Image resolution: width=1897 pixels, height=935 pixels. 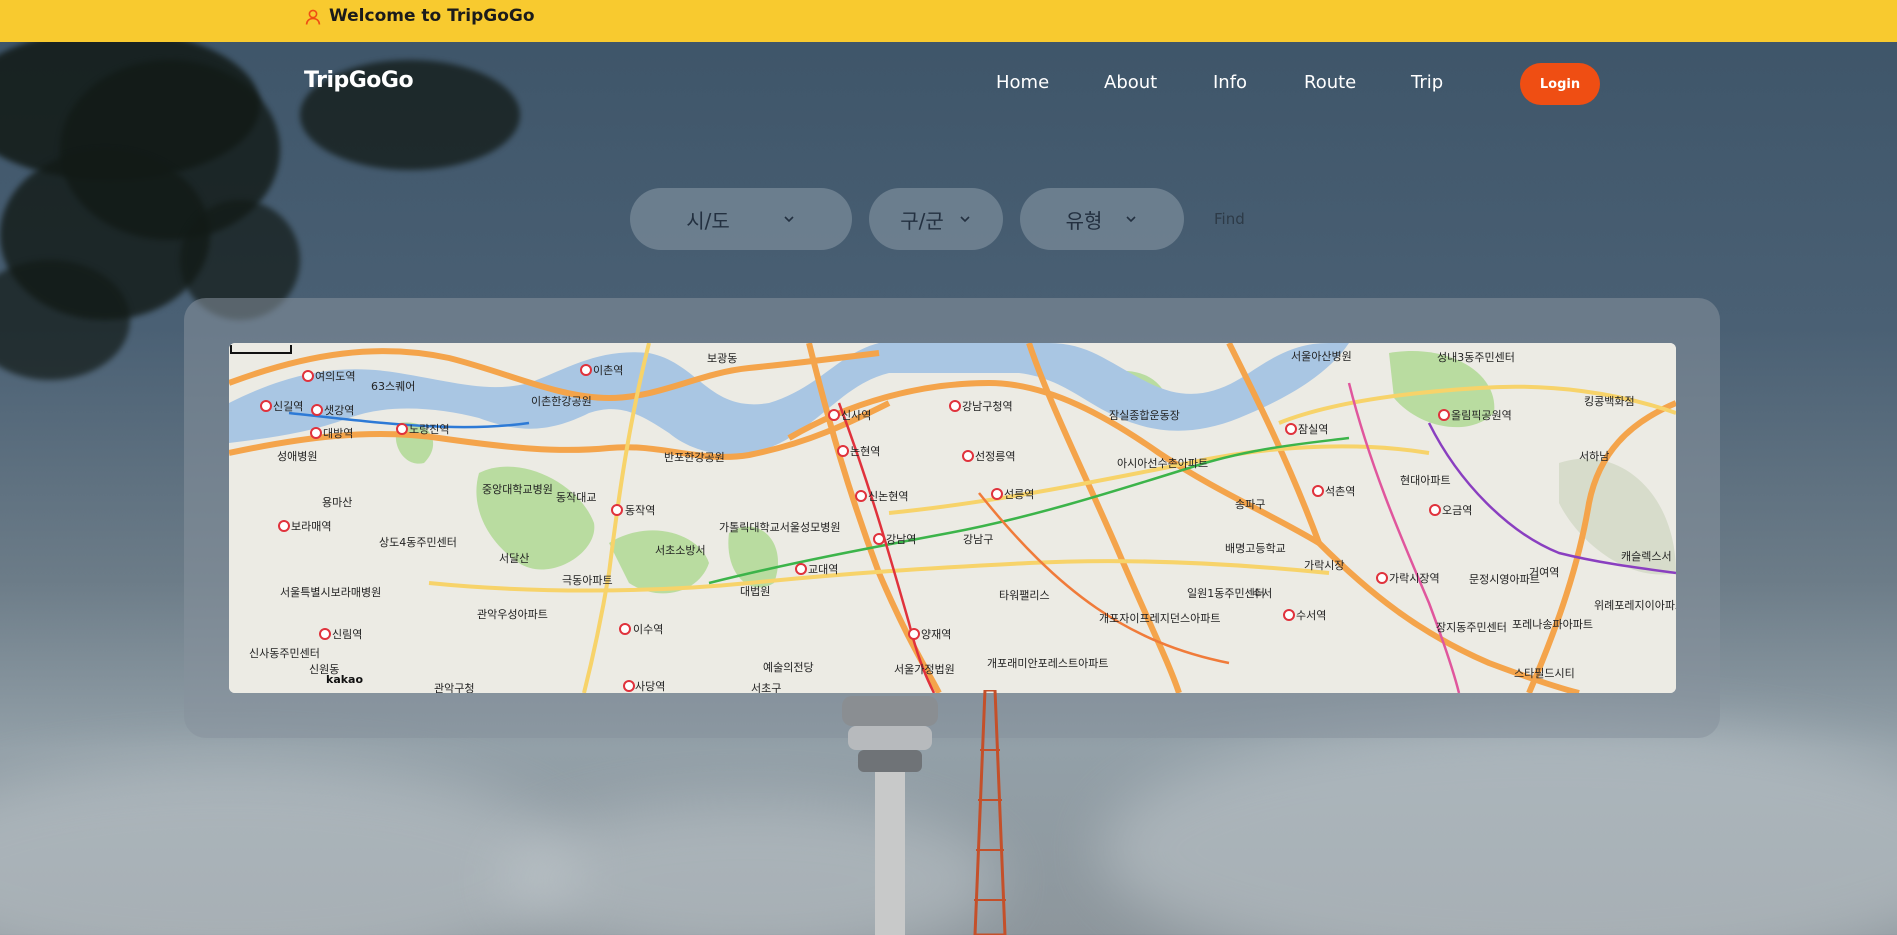 What do you see at coordinates (1609, 401) in the screenshot?
I see `svg-text: 킹콩백화점` at bounding box center [1609, 401].